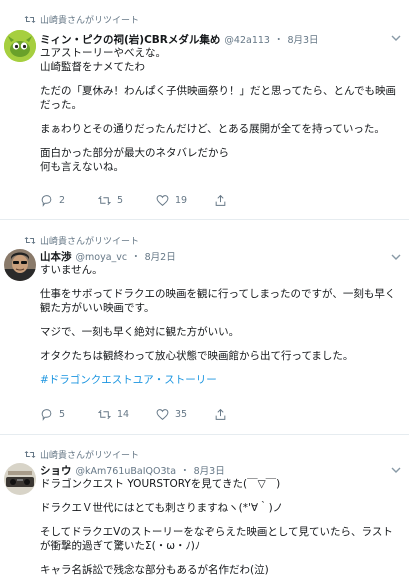 This screenshot has width=409, height=588. I want to click on like-count: 19, so click(181, 200).